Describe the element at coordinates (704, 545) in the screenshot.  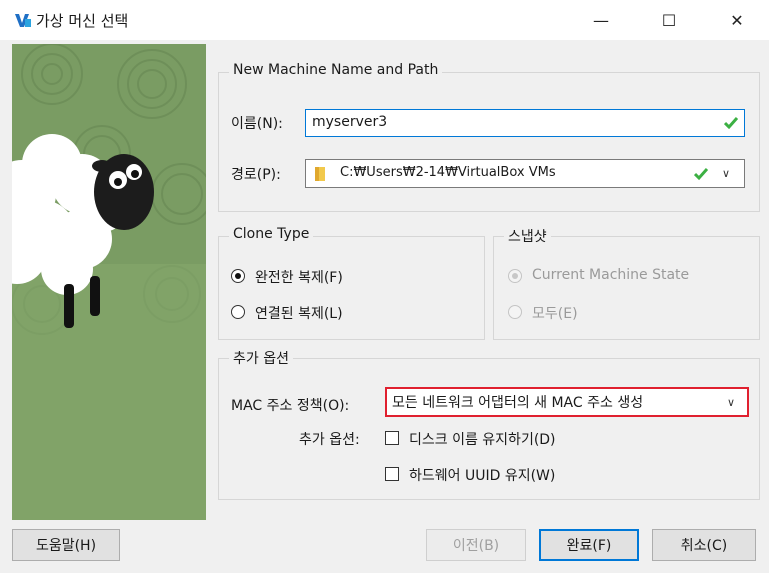
I see `cancel-button: 취소(C)` at that location.